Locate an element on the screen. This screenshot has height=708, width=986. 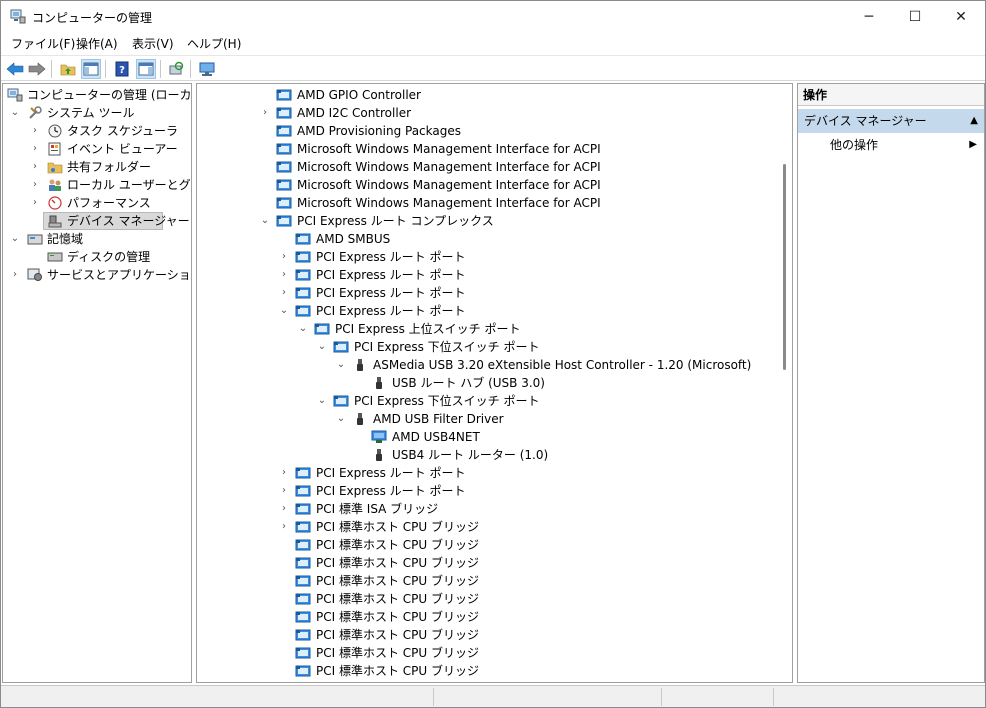
close-button: ✕ is located at coordinates (961, 16).